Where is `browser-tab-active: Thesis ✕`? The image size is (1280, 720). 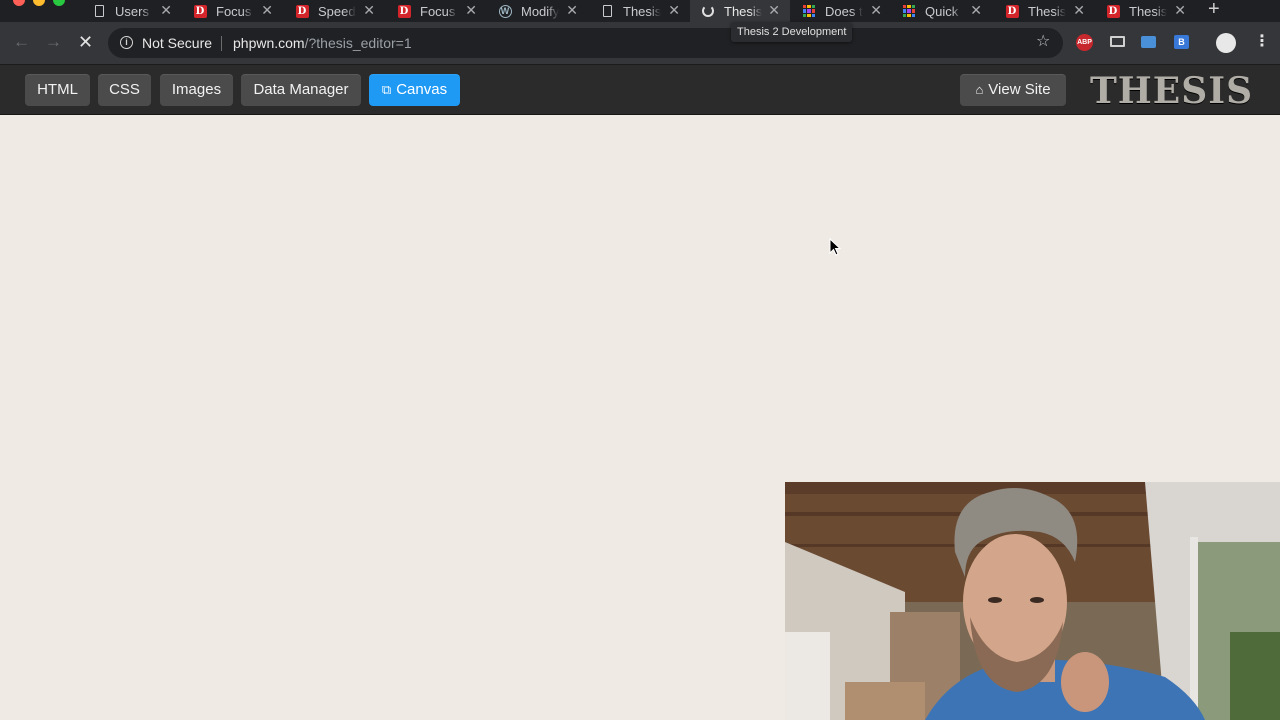 browser-tab-active: Thesis ✕ is located at coordinates (740, 11).